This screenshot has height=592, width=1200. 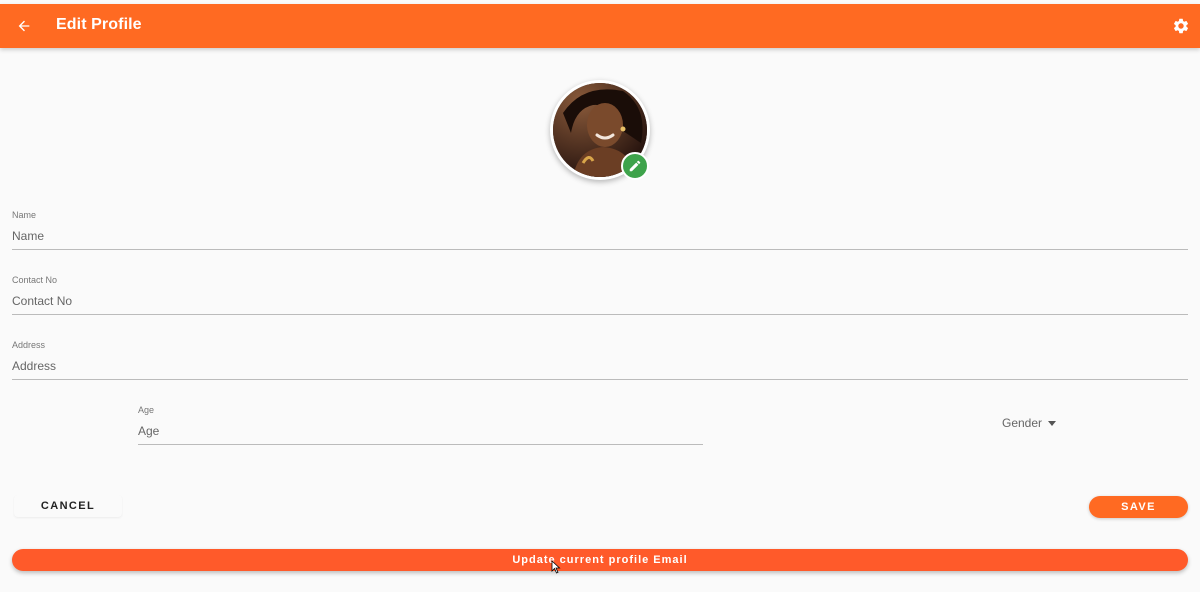 I want to click on address-underline, so click(x=600, y=379).